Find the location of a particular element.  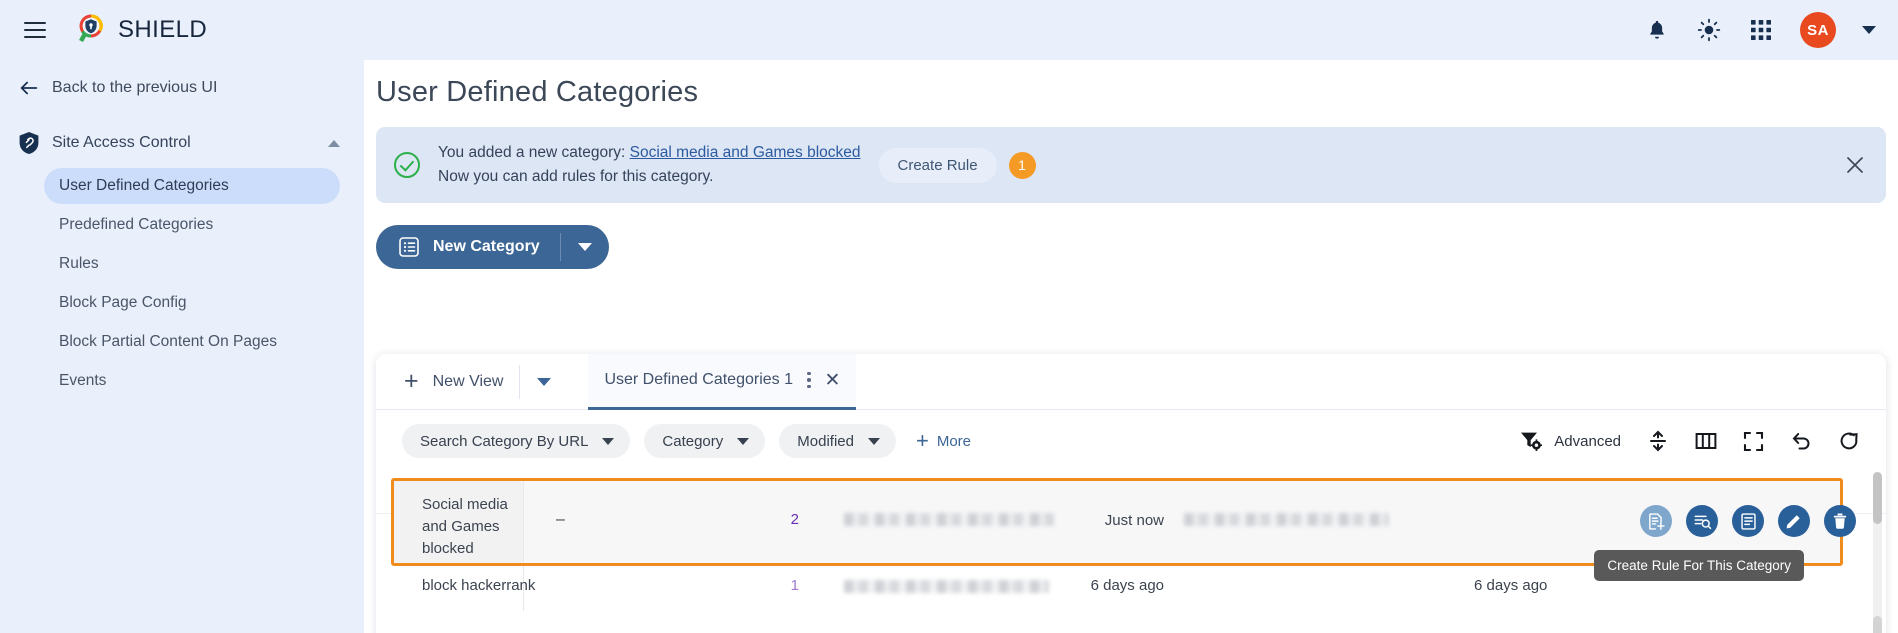

new-category-main: New Category is located at coordinates (468, 247).